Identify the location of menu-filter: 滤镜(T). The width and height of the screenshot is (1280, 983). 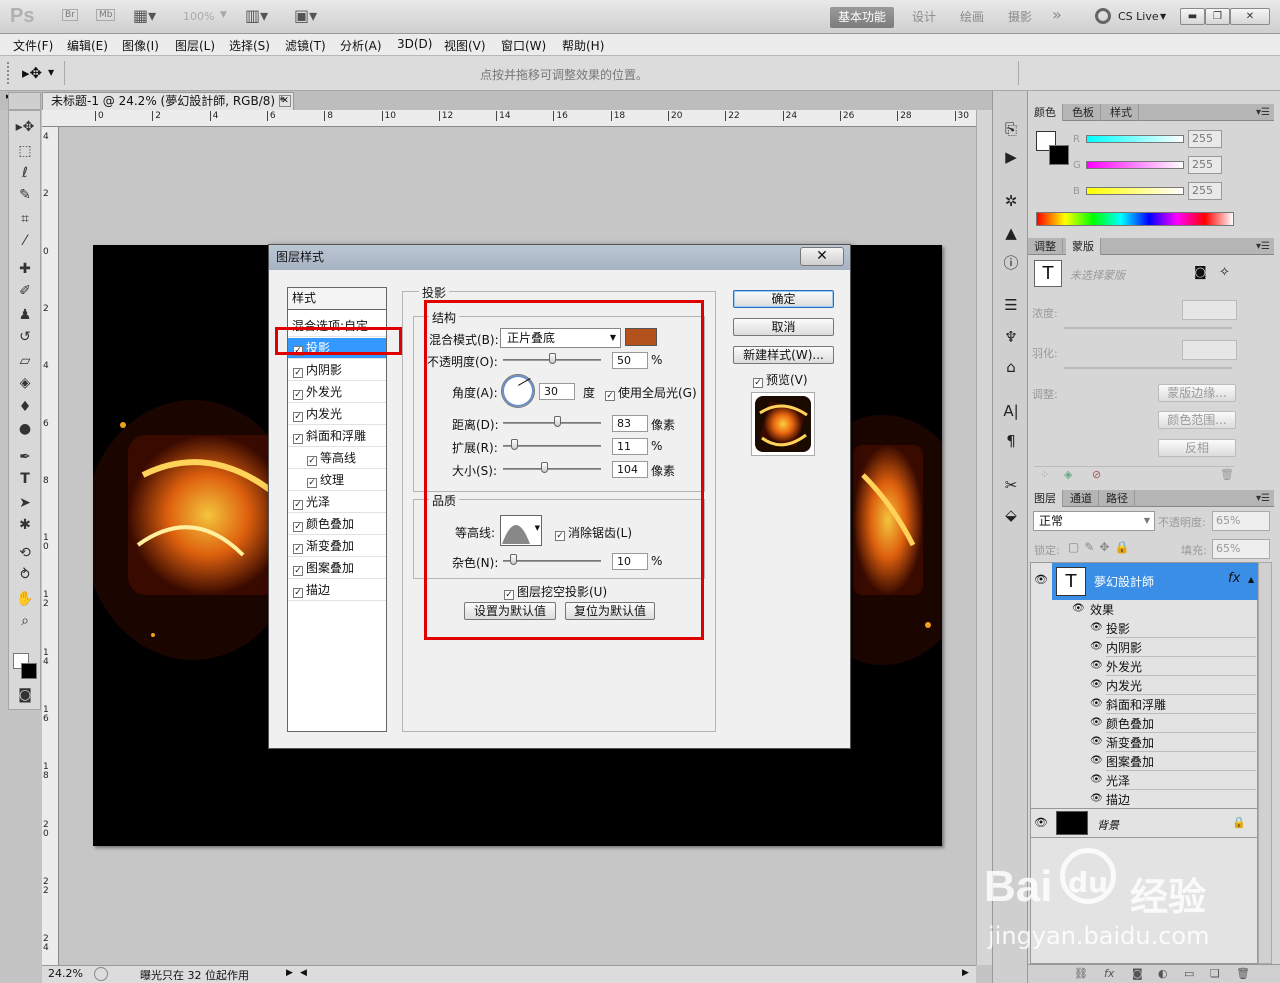
(305, 45).